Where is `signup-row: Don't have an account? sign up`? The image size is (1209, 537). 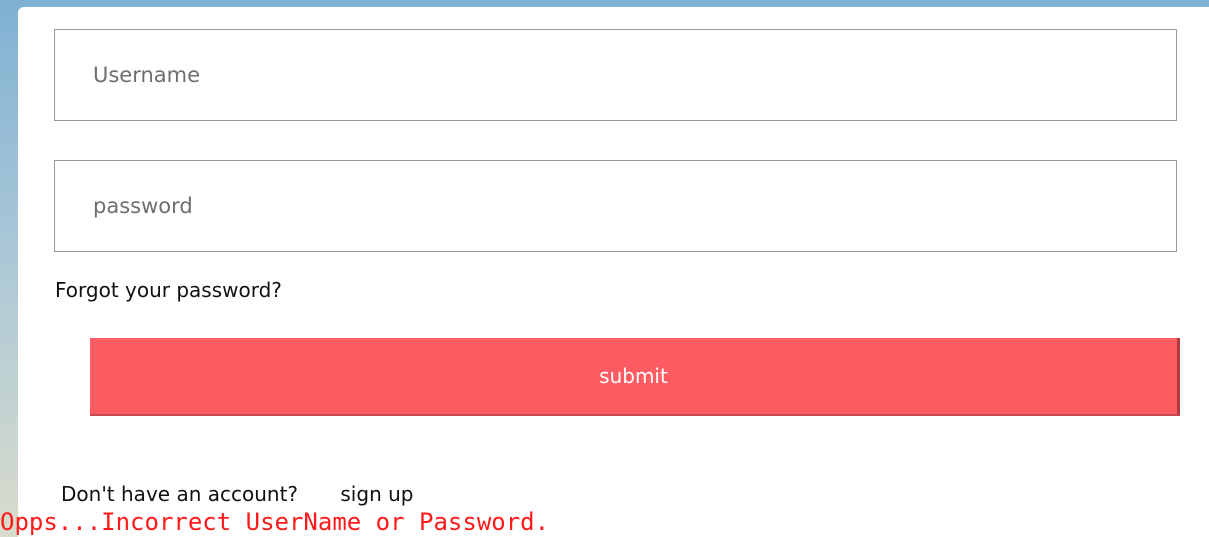 signup-row: Don't have an account? sign up is located at coordinates (237, 494).